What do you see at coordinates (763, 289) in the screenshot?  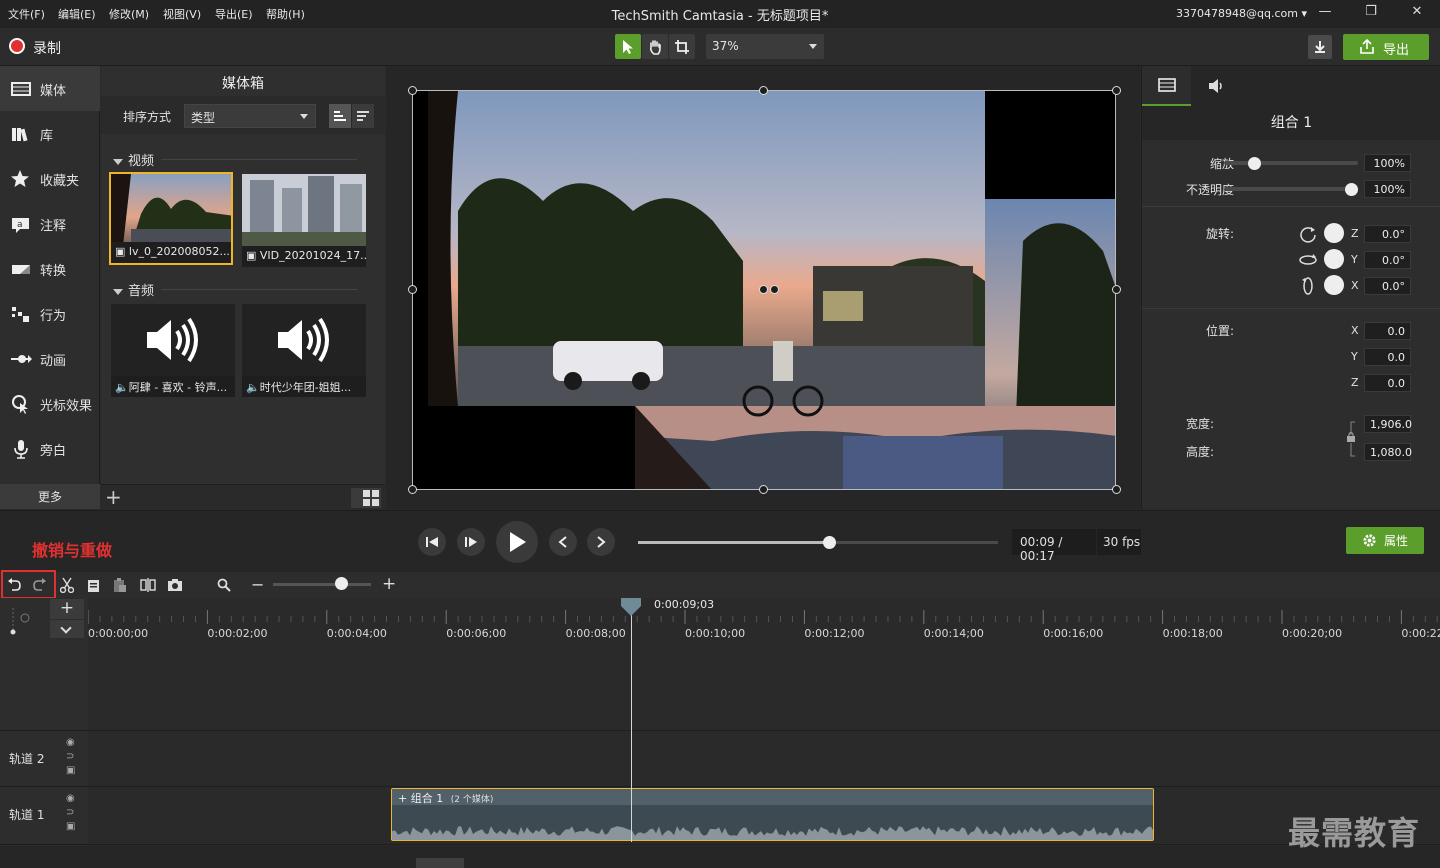 I see `center-handle` at bounding box center [763, 289].